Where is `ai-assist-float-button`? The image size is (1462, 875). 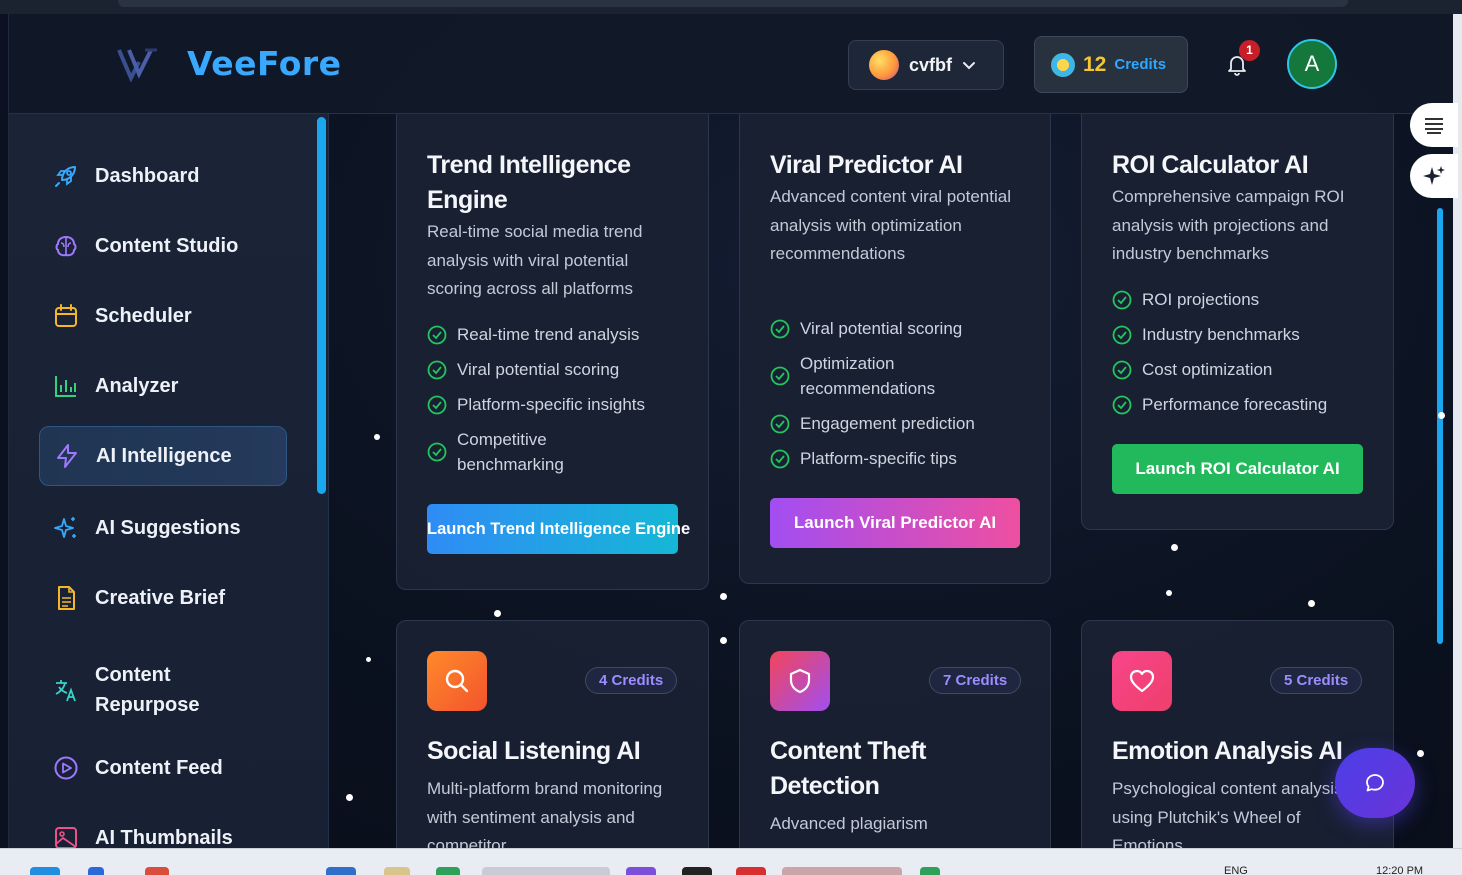 ai-assist-float-button is located at coordinates (1434, 176).